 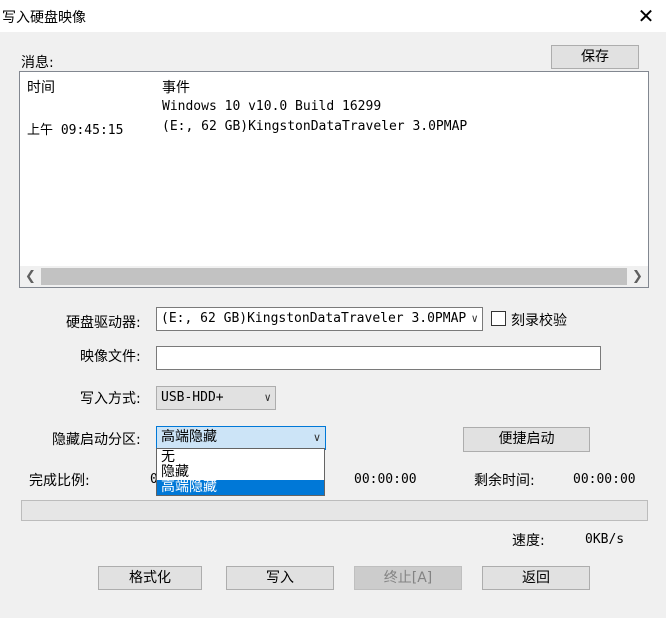 I want to click on speed-label: 速度:, so click(x=528, y=541).